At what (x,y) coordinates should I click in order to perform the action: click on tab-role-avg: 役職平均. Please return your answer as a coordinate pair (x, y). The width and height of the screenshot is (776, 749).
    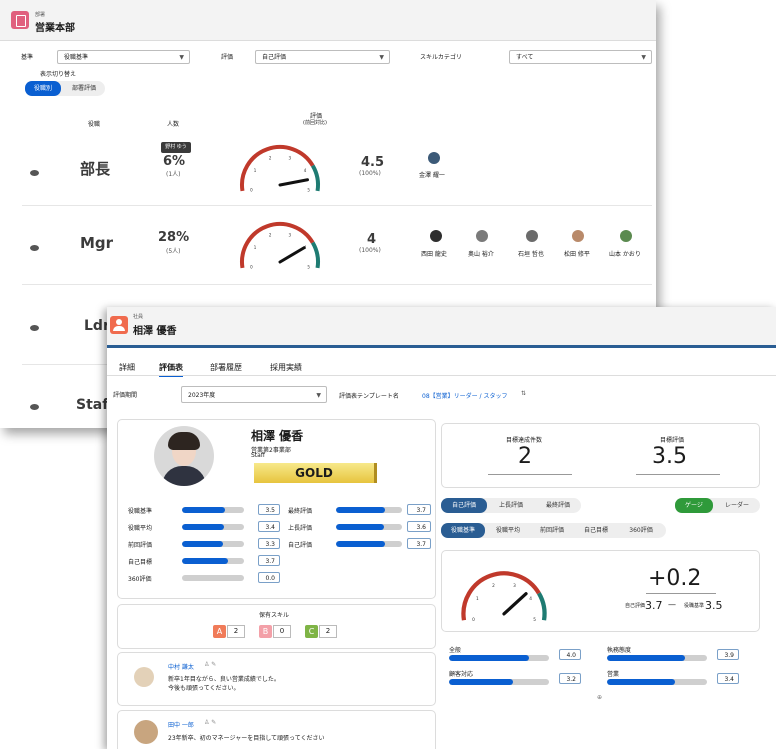
    Looking at the image, I should click on (508, 530).